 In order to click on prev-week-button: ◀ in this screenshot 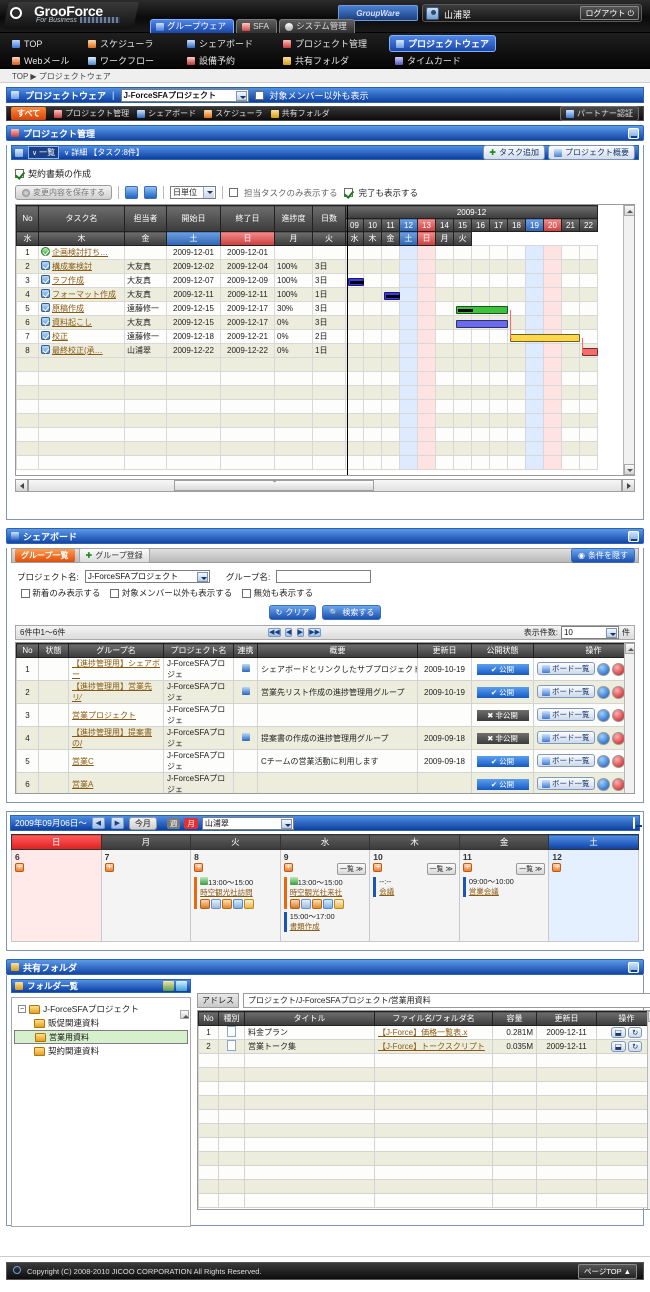, I will do `click(98, 823)`.